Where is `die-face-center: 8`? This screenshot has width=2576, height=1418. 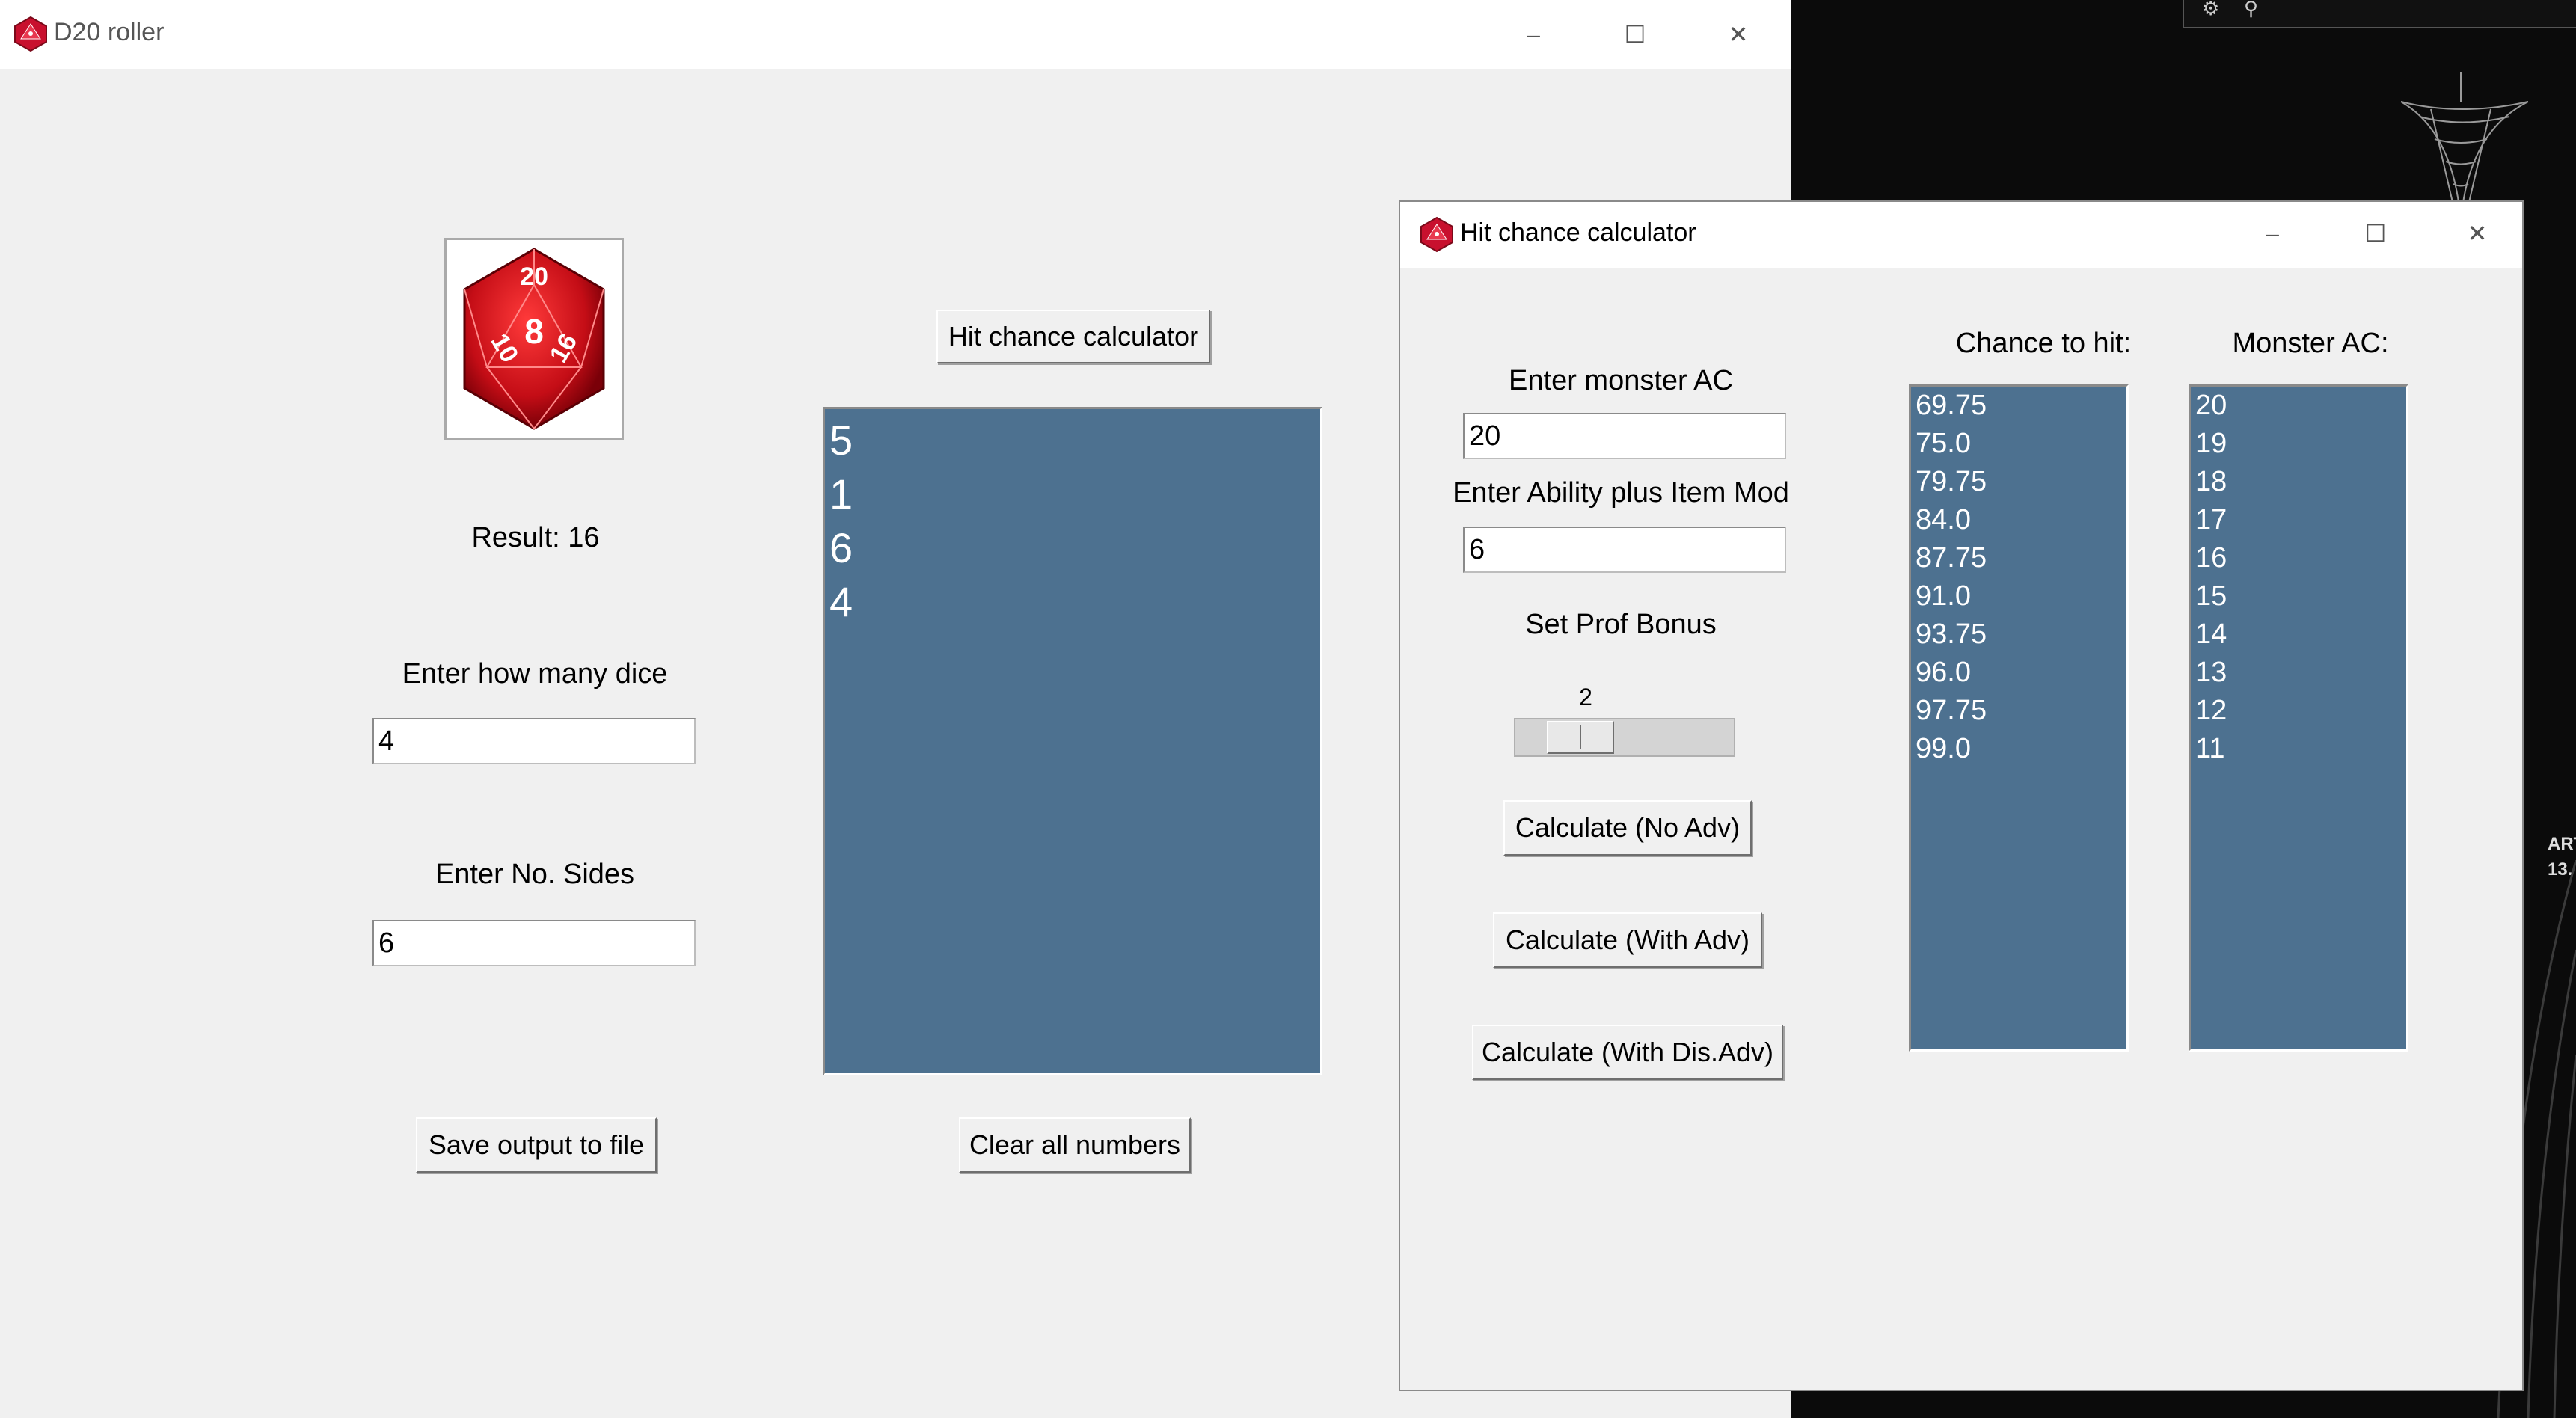 die-face-center: 8 is located at coordinates (534, 331).